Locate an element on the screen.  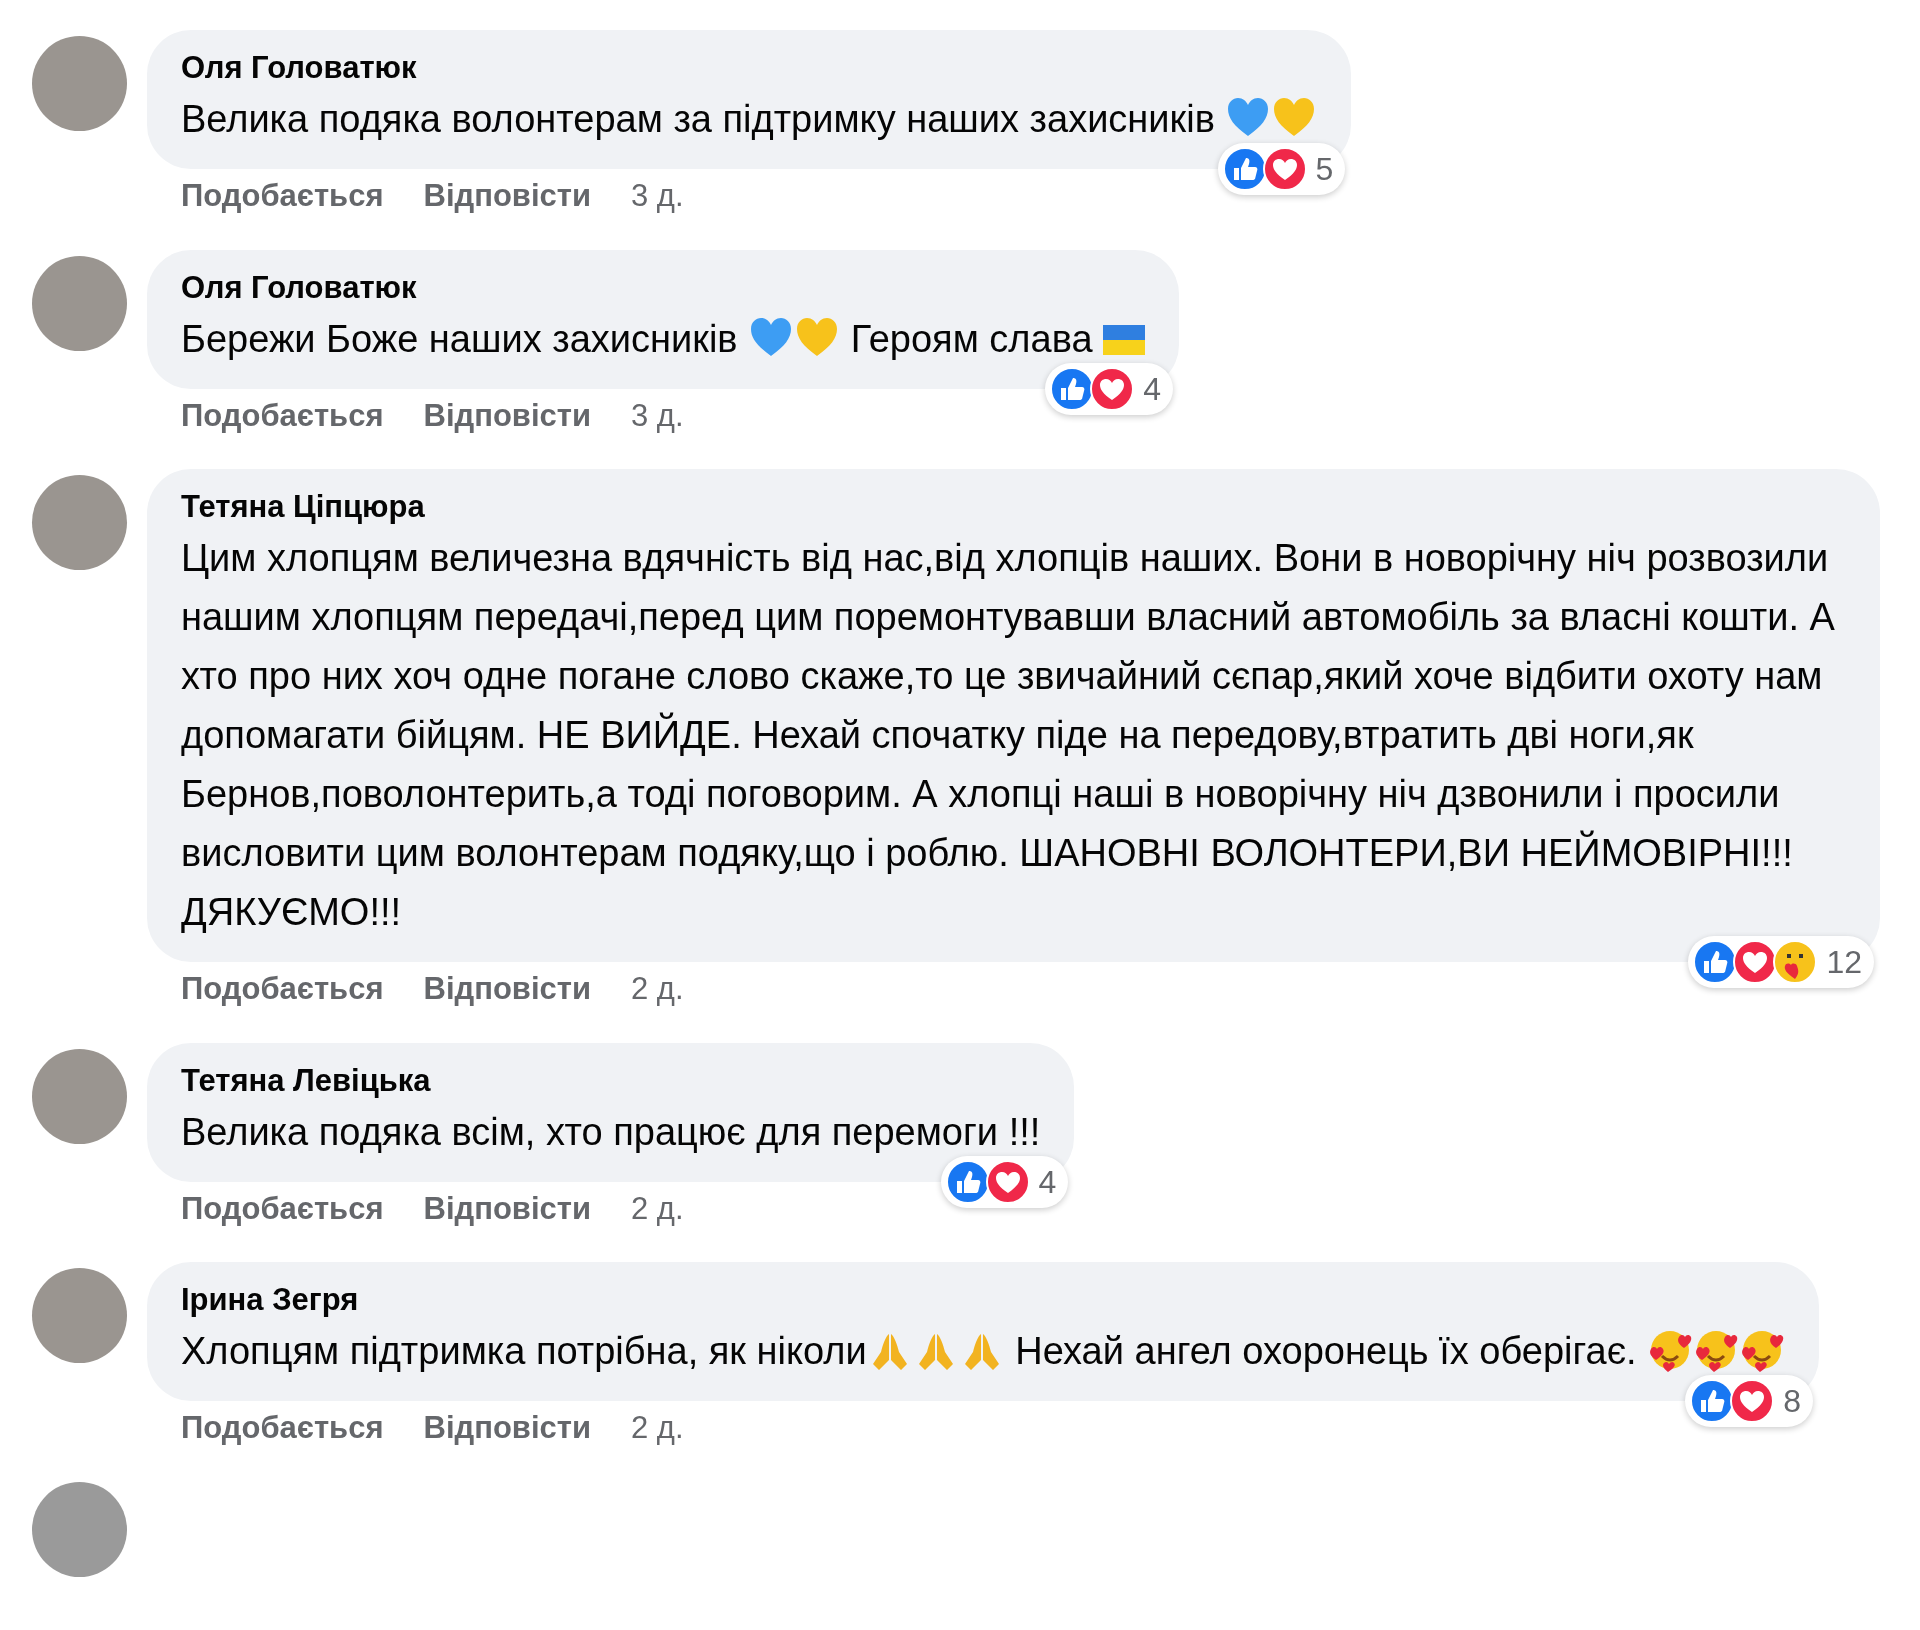
reaction-count: 8 is located at coordinates (1792, 1401).